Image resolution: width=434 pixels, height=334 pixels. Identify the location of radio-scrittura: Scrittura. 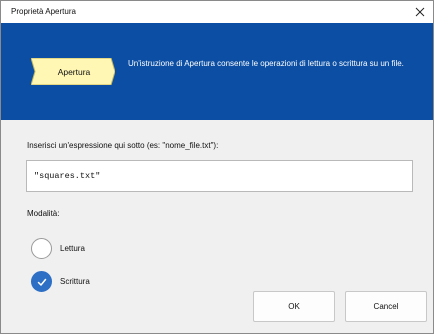
(60, 281).